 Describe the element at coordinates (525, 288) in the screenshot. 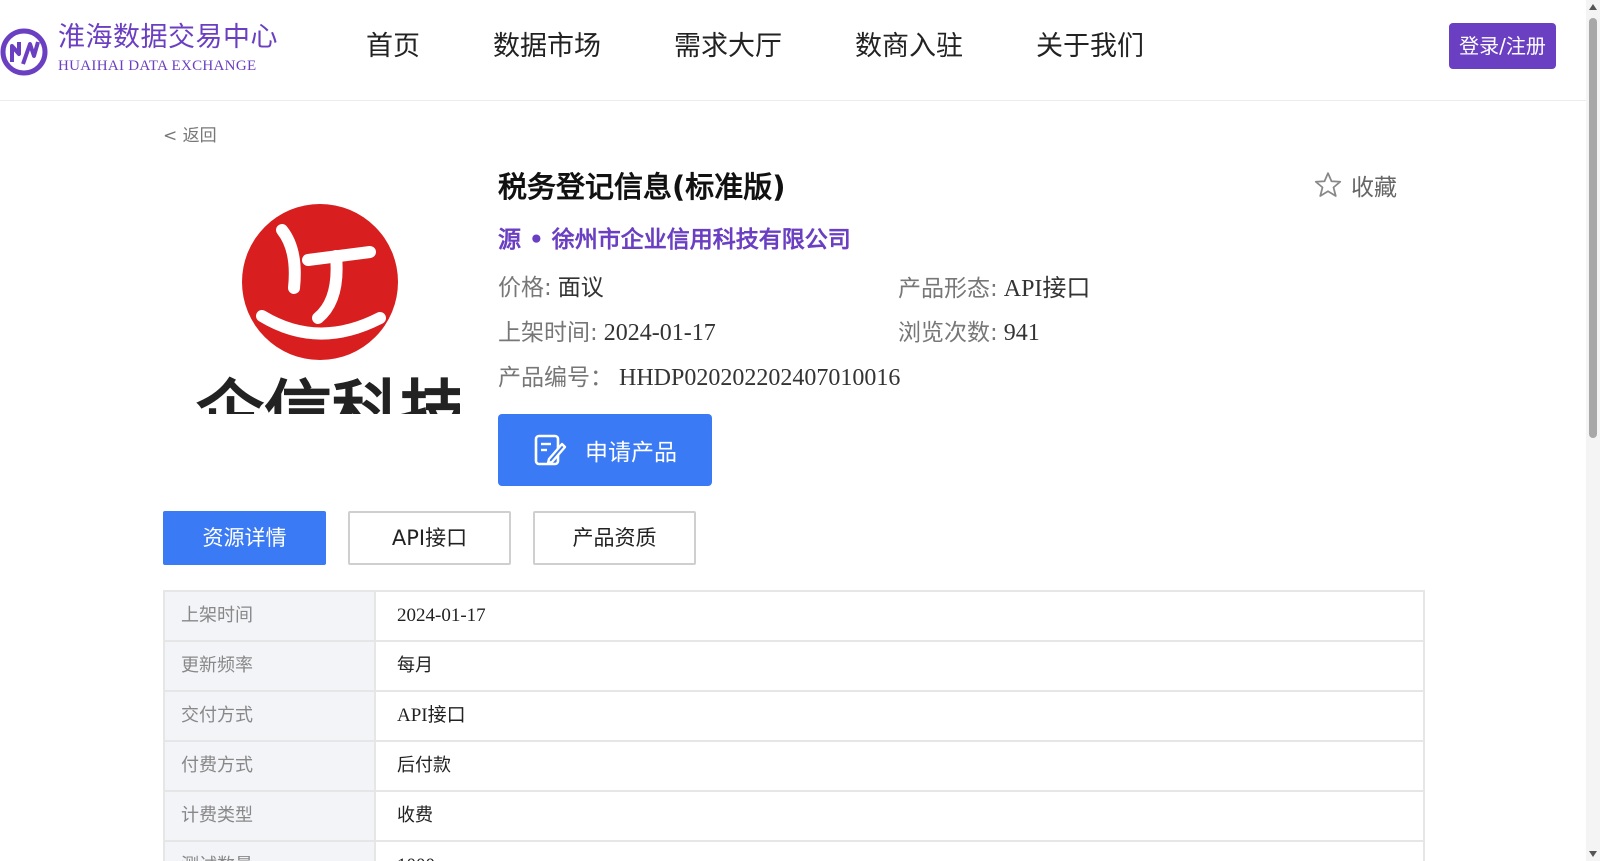

I see `price-key: 价格:` at that location.